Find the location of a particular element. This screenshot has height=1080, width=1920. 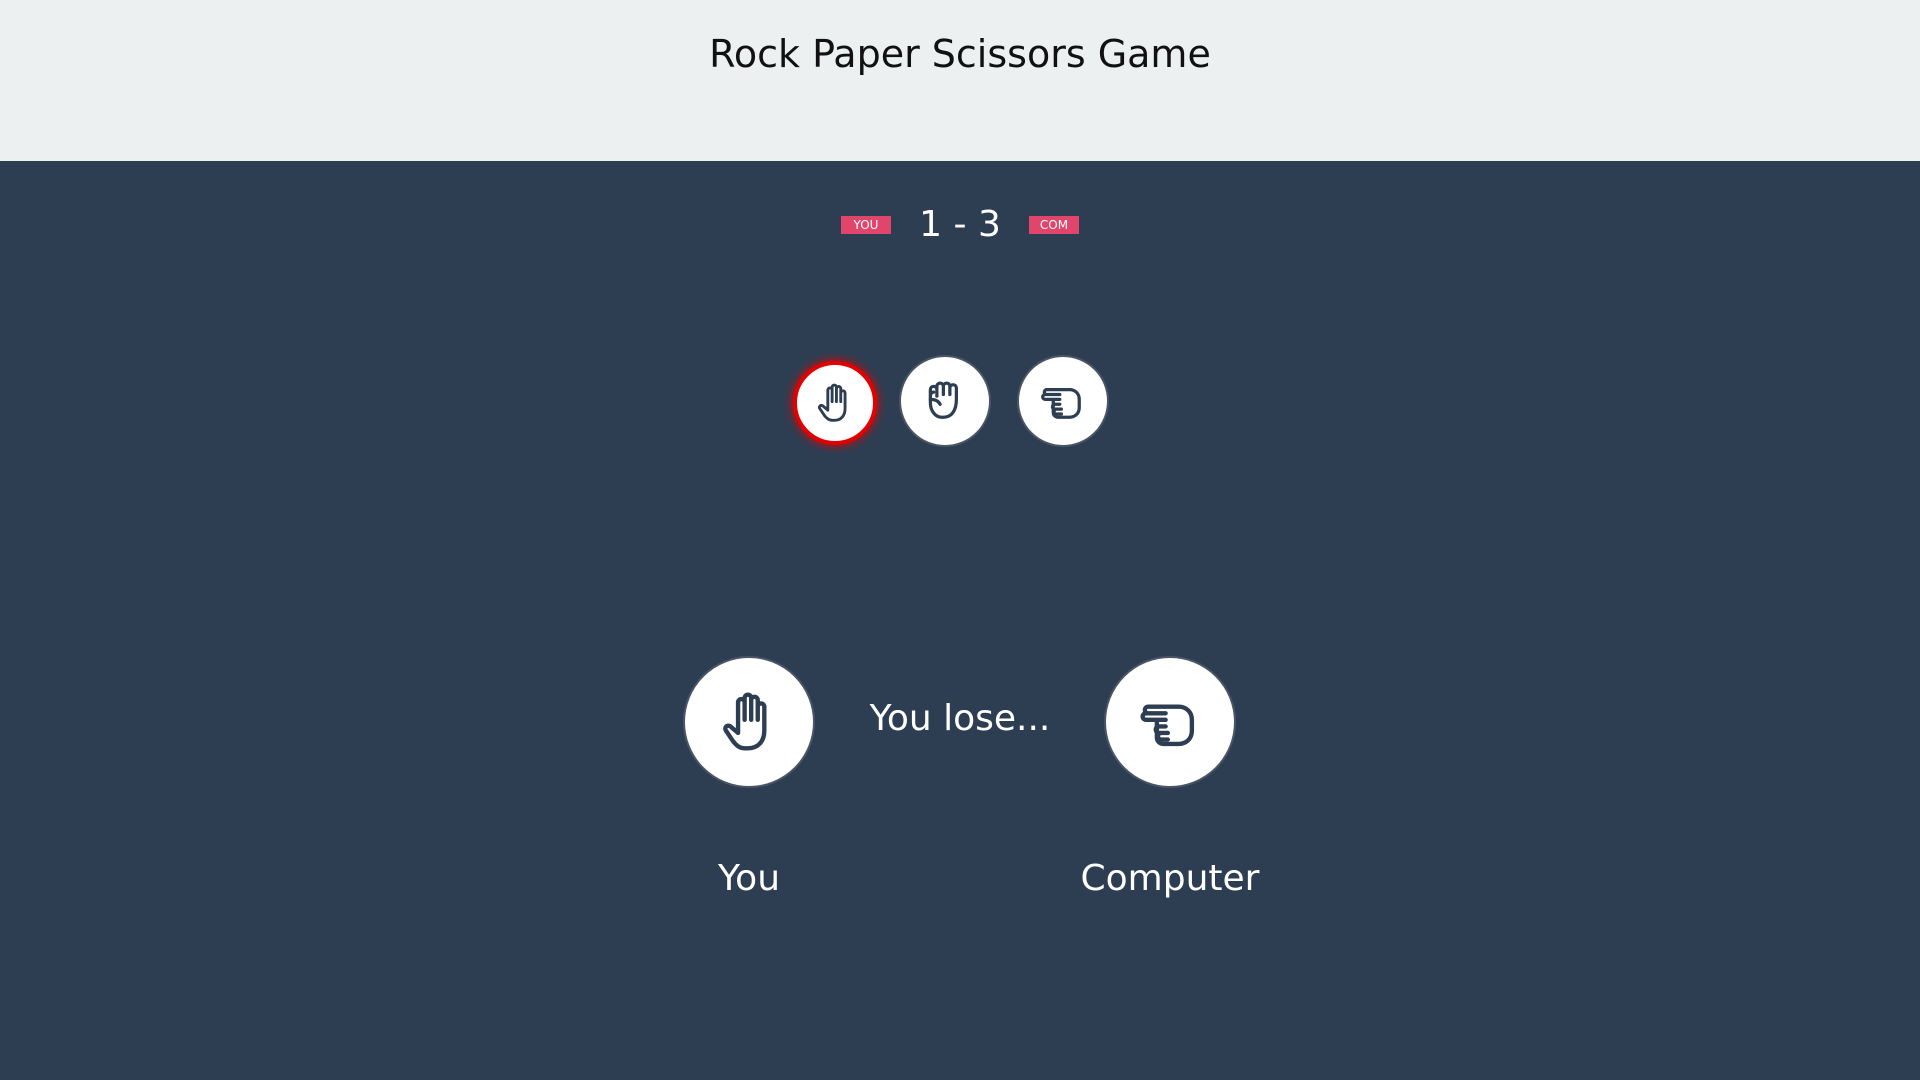

scissors-choice-button is located at coordinates (1063, 401).